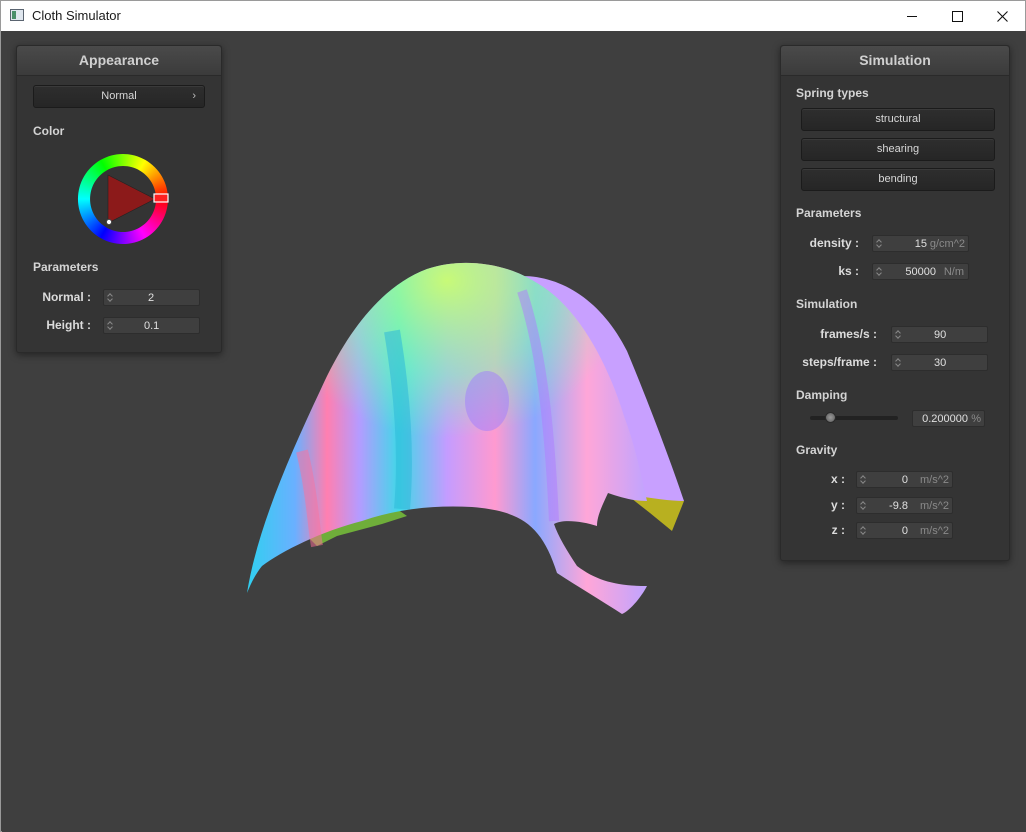 This screenshot has height=832, width=1026. Describe the element at coordinates (827, 304) in the screenshot. I see `sim-section-label: Simulation` at that location.